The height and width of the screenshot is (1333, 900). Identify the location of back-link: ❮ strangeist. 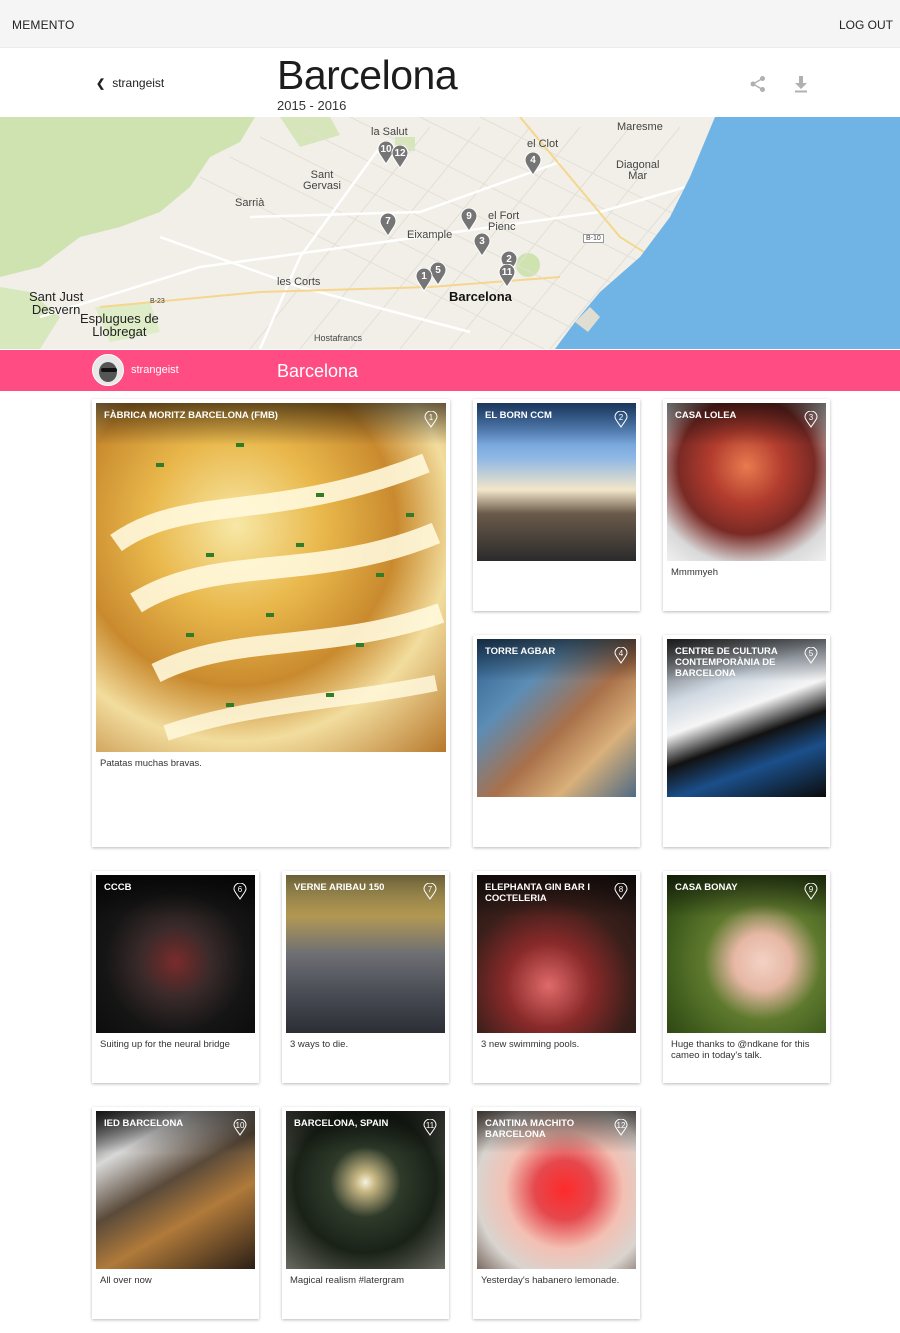
(130, 83).